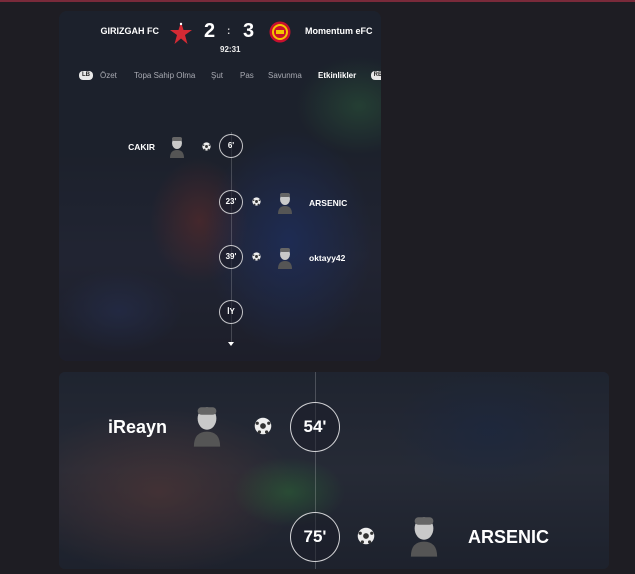 This screenshot has height=574, width=635. Describe the element at coordinates (231, 312) in the screenshot. I see `half-time-marker: İY` at that location.